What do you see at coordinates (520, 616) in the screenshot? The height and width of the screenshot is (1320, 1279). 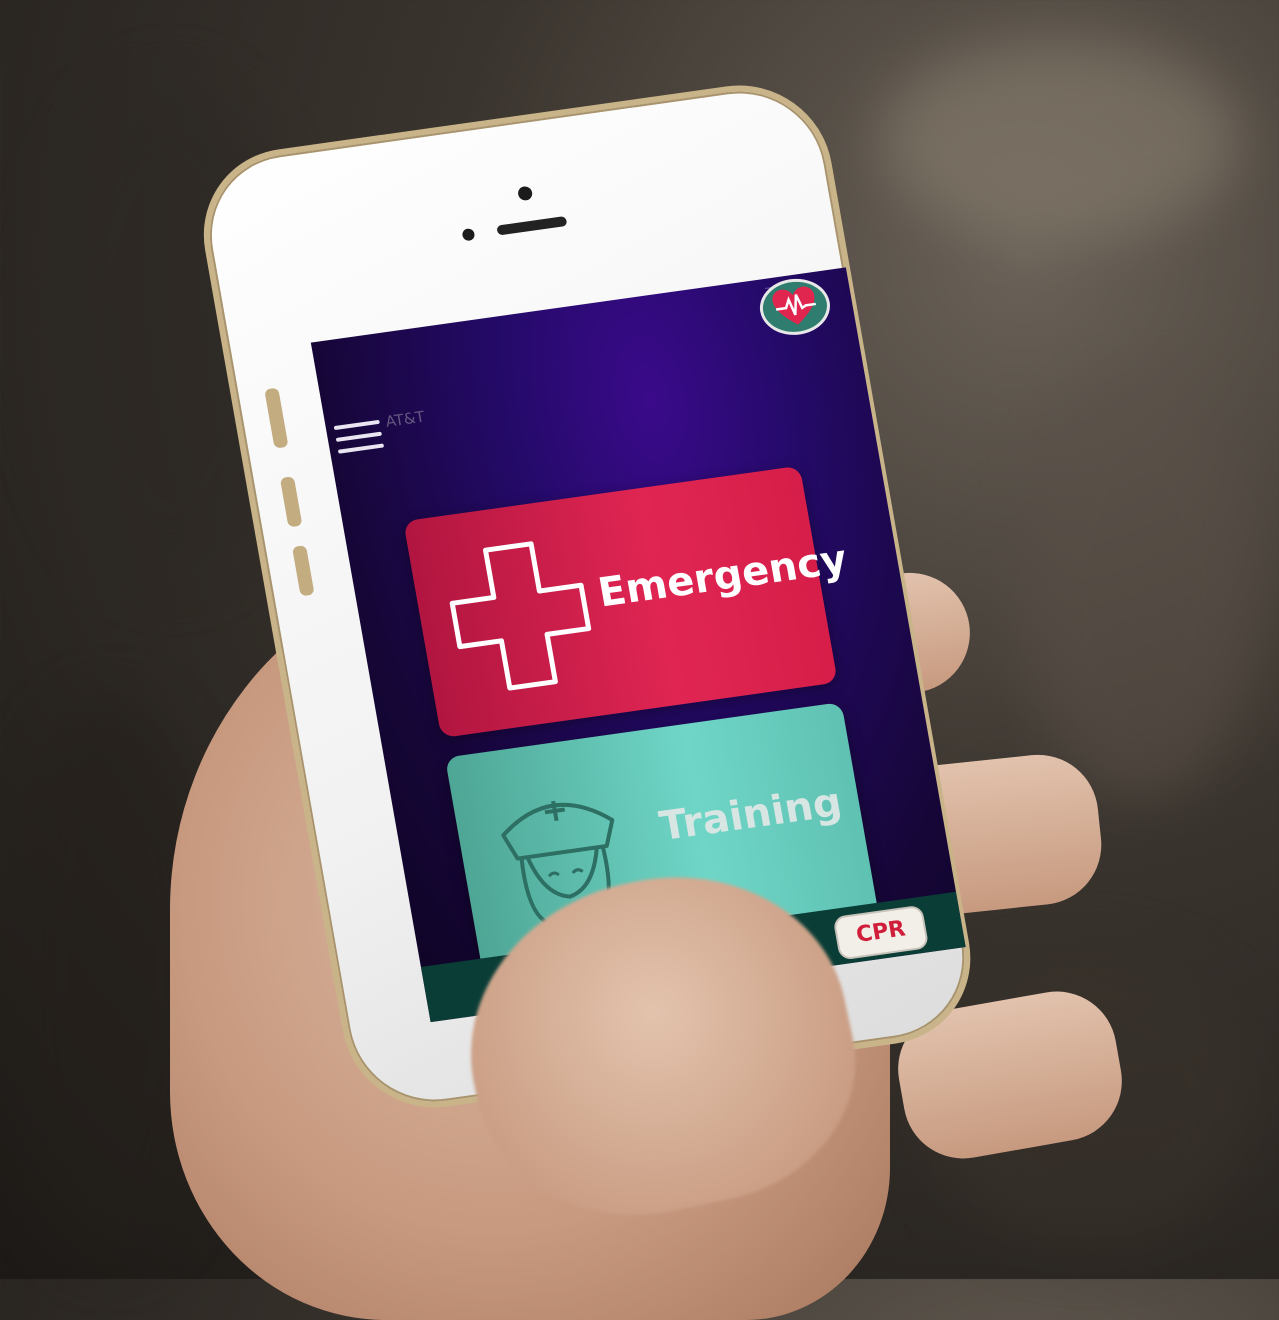 I see `medical-cross-icon` at bounding box center [520, 616].